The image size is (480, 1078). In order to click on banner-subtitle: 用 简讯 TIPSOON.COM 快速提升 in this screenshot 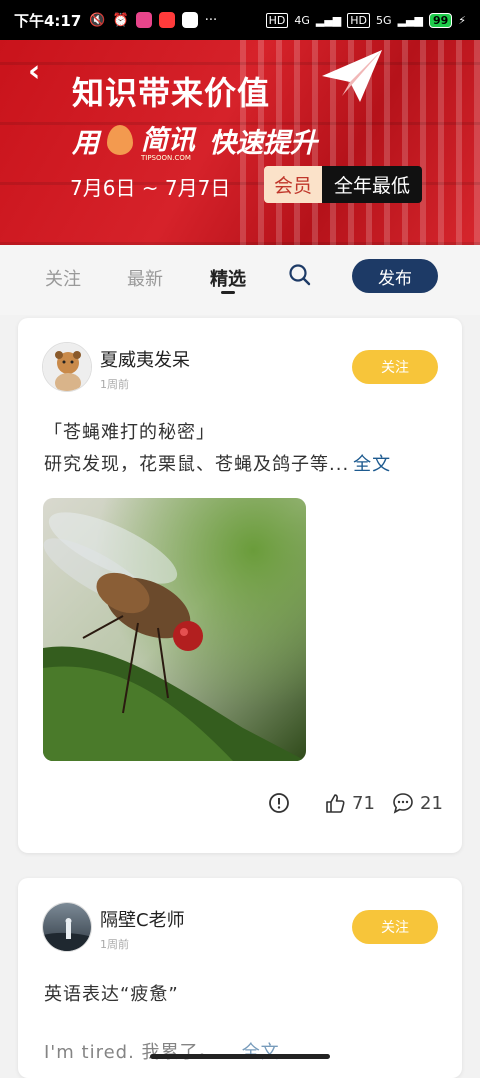, I will do `click(194, 140)`.